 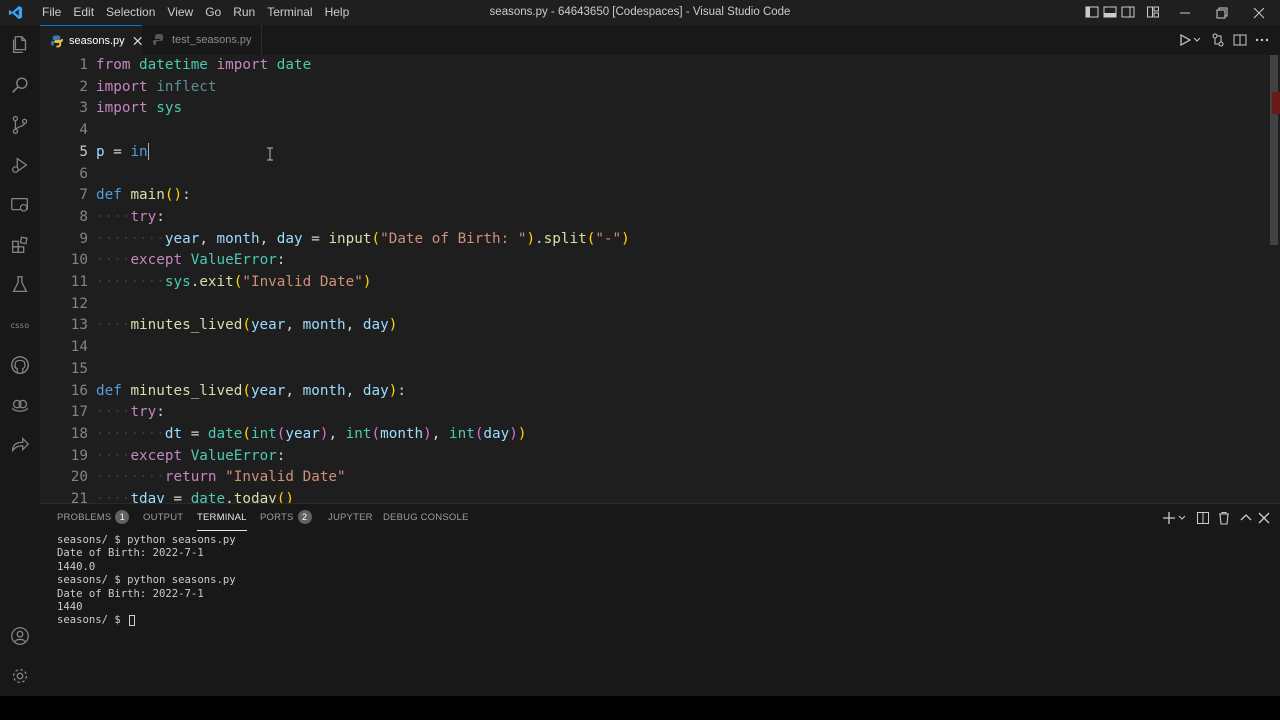 I want to click on menu-run: Run, so click(x=244, y=12).